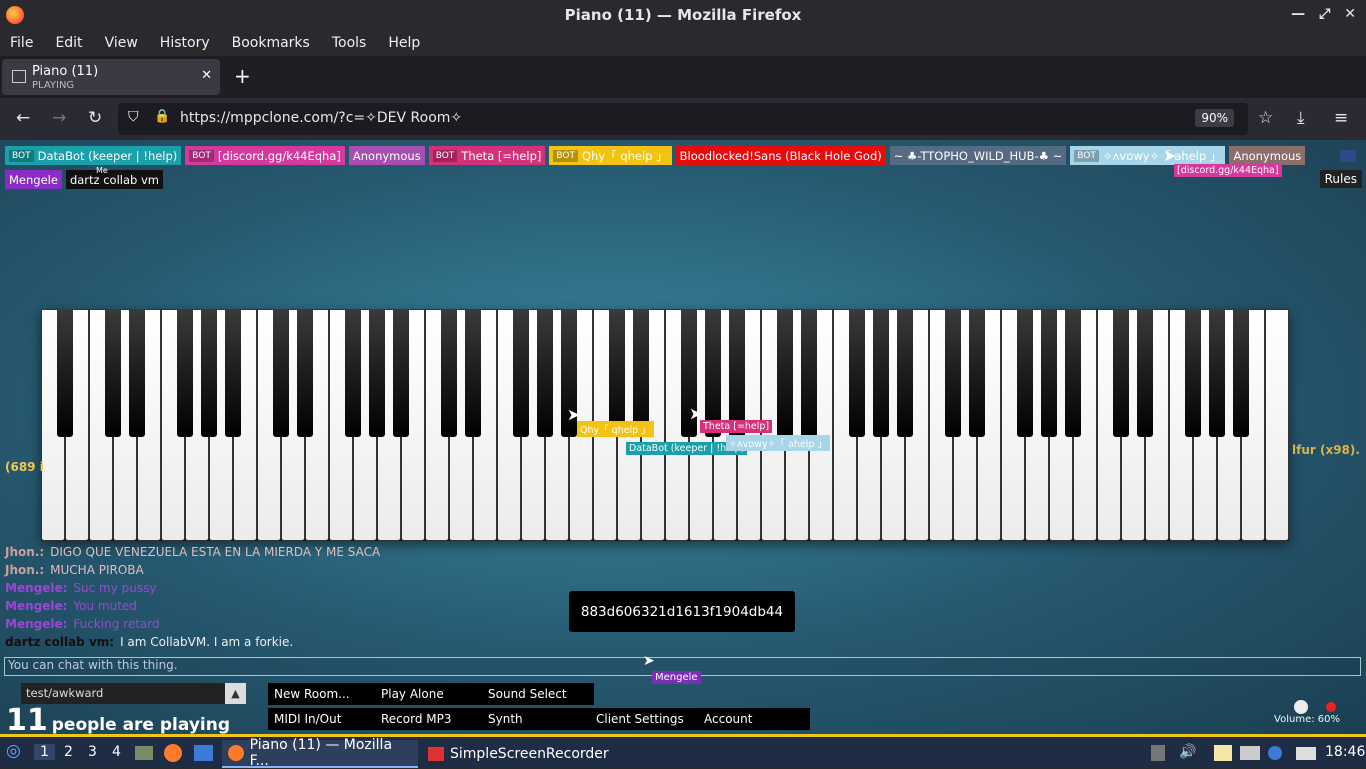  What do you see at coordinates (92, 752) in the screenshot?
I see `workspace-3: 3` at bounding box center [92, 752].